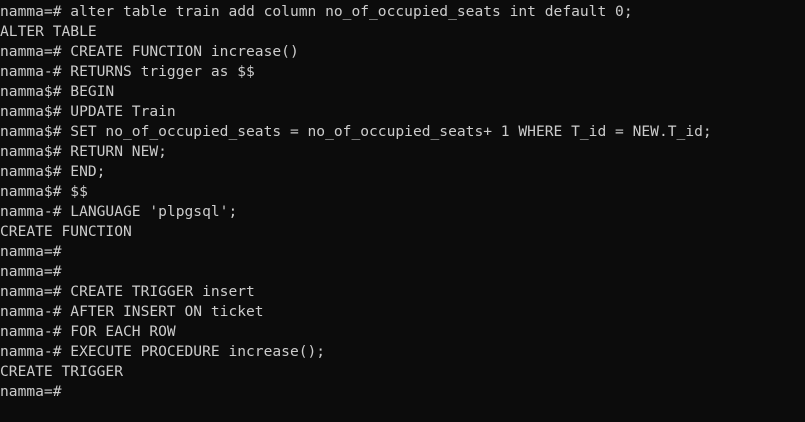 This screenshot has width=805, height=422. I want to click on terminal-line: namma=# CREATE TRIGGER insert, so click(127, 291).